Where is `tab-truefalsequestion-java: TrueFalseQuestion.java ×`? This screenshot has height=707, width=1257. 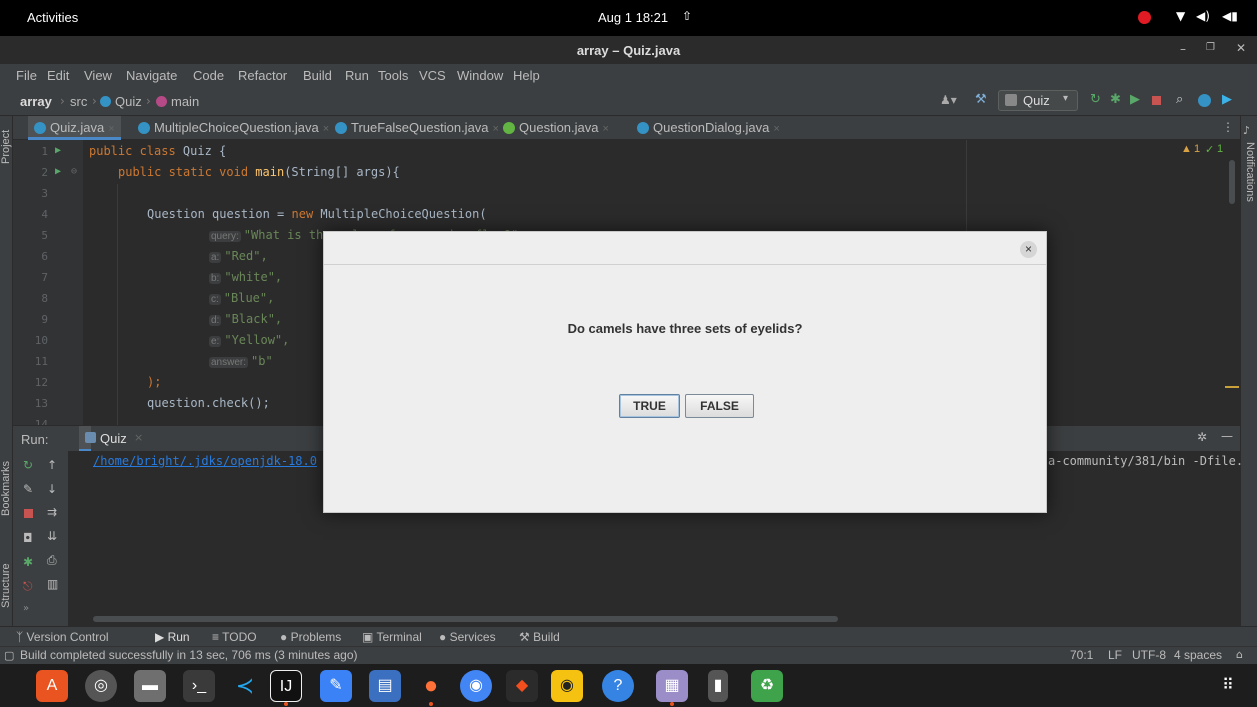 tab-truefalsequestion-java: TrueFalseQuestion.java × is located at coordinates (417, 128).